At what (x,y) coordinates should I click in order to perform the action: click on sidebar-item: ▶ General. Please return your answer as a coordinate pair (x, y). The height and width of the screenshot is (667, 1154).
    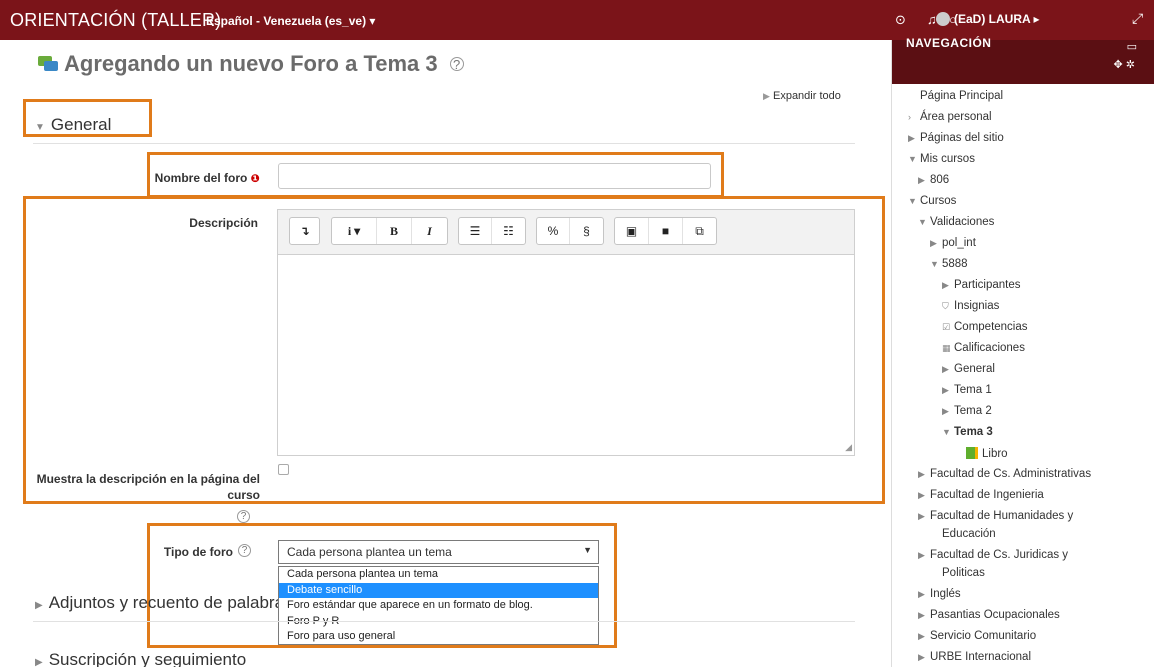
    Looking at the image, I should click on (968, 369).